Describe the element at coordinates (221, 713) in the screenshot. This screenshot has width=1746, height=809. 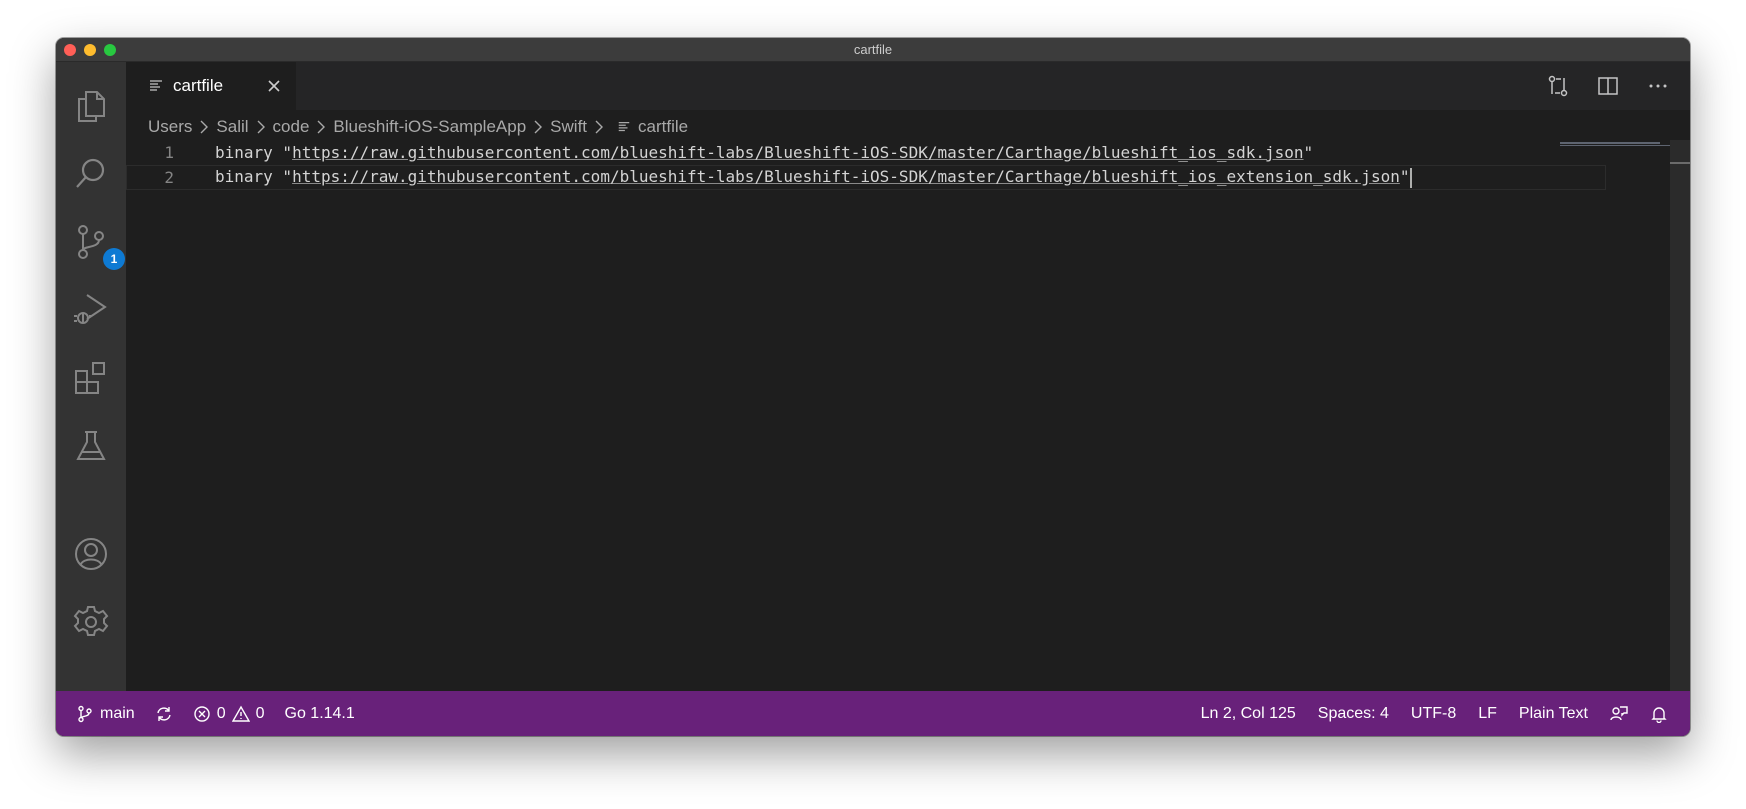
I see `error-count: 0` at that location.